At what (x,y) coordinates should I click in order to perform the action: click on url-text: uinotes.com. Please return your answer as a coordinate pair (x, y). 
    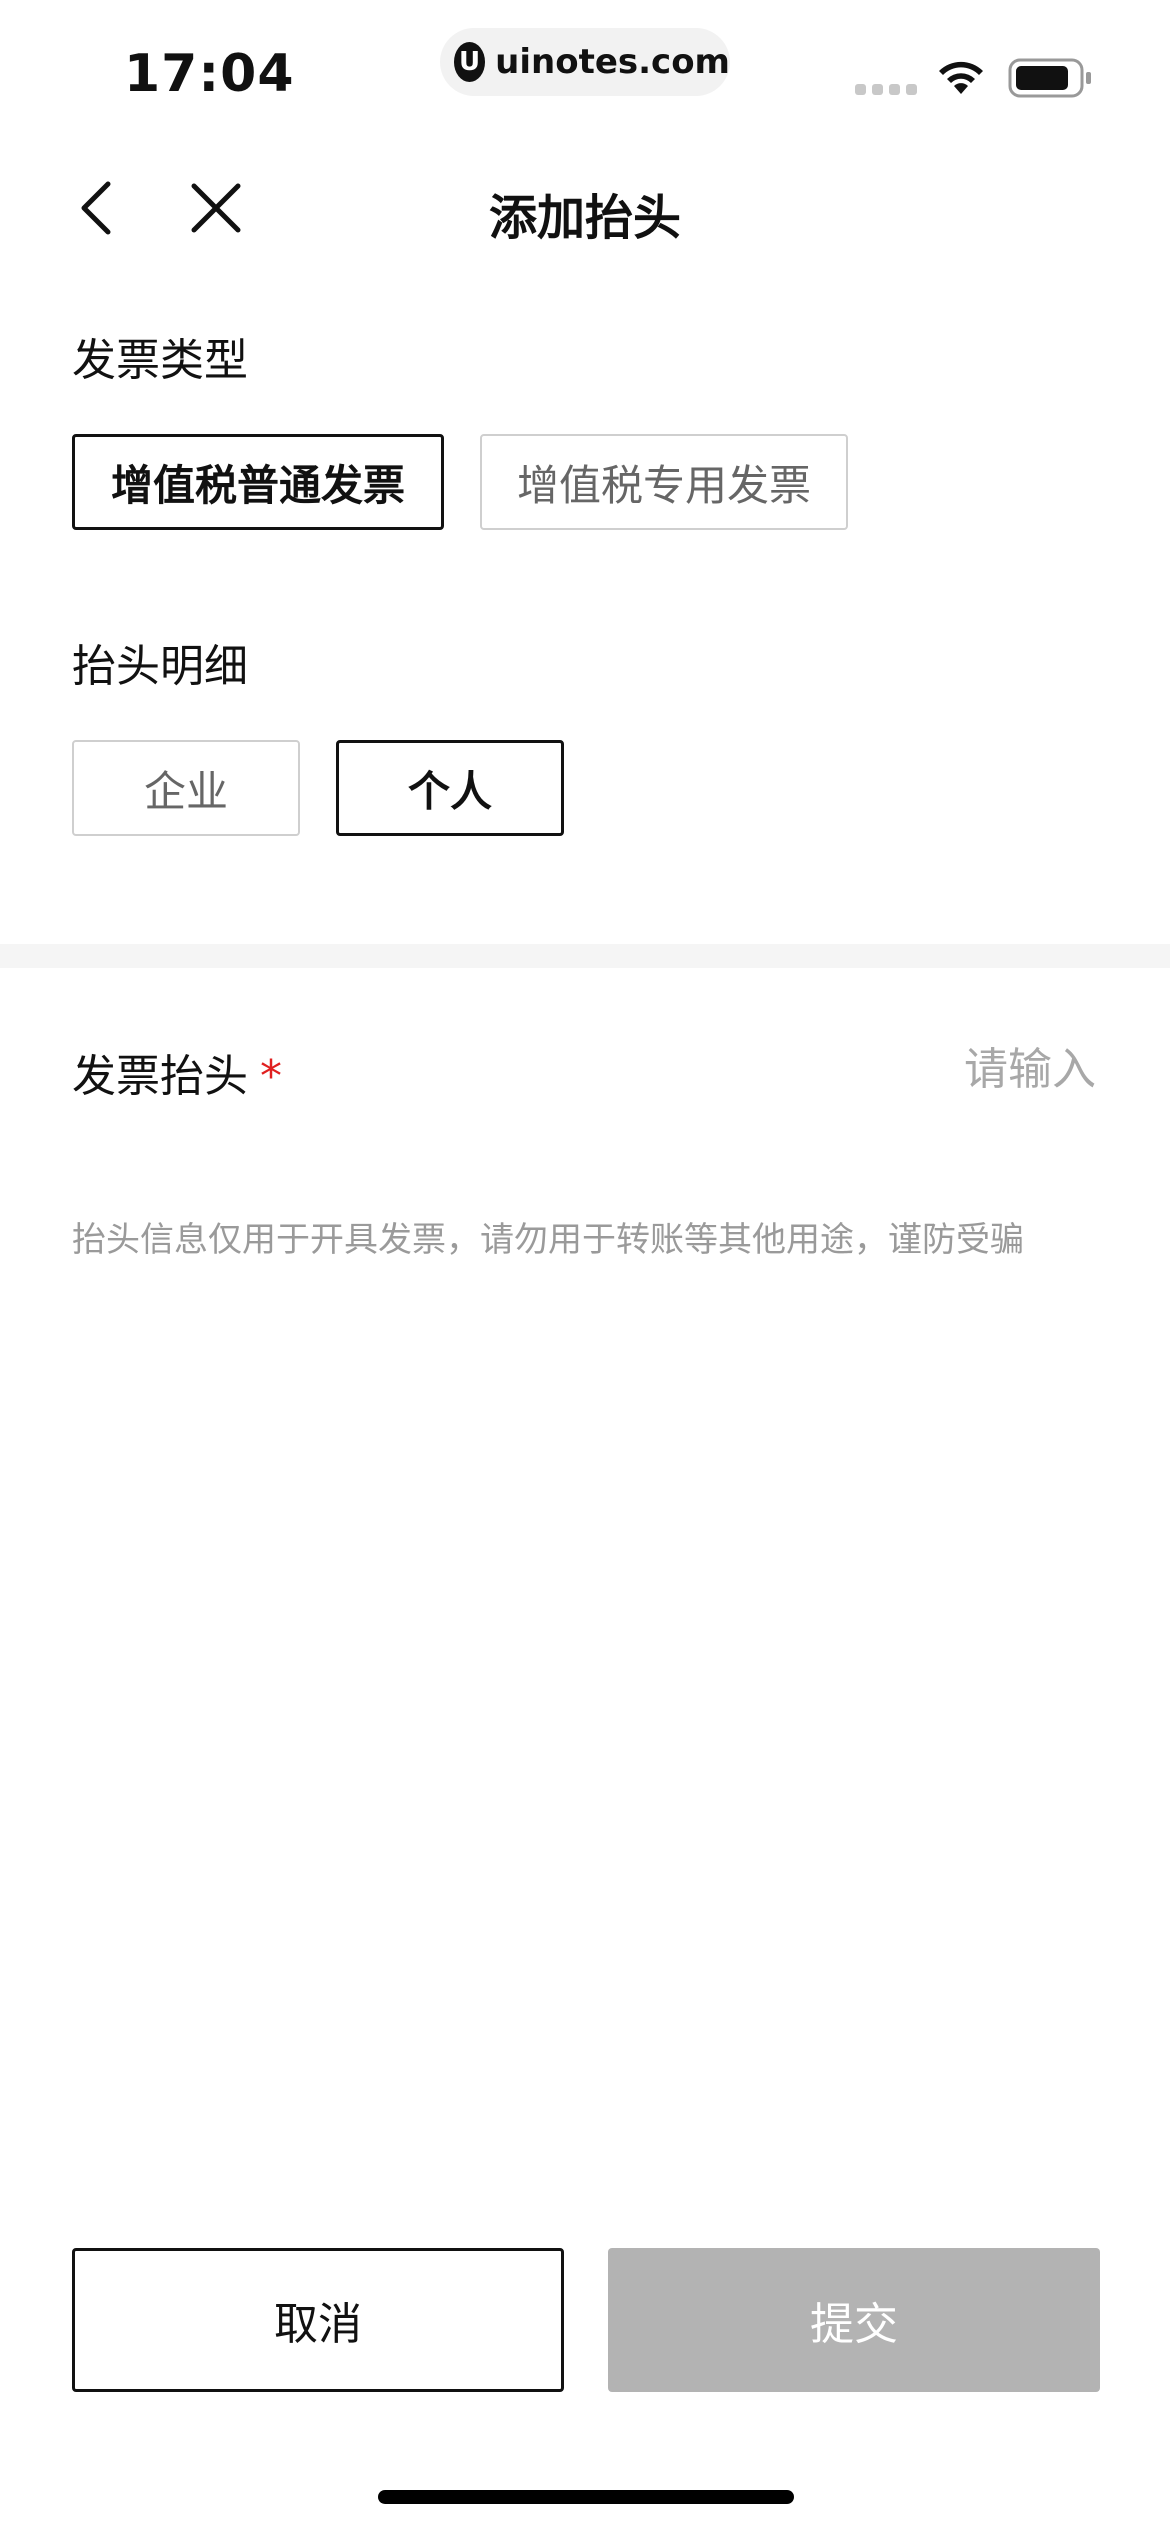
    Looking at the image, I should click on (612, 62).